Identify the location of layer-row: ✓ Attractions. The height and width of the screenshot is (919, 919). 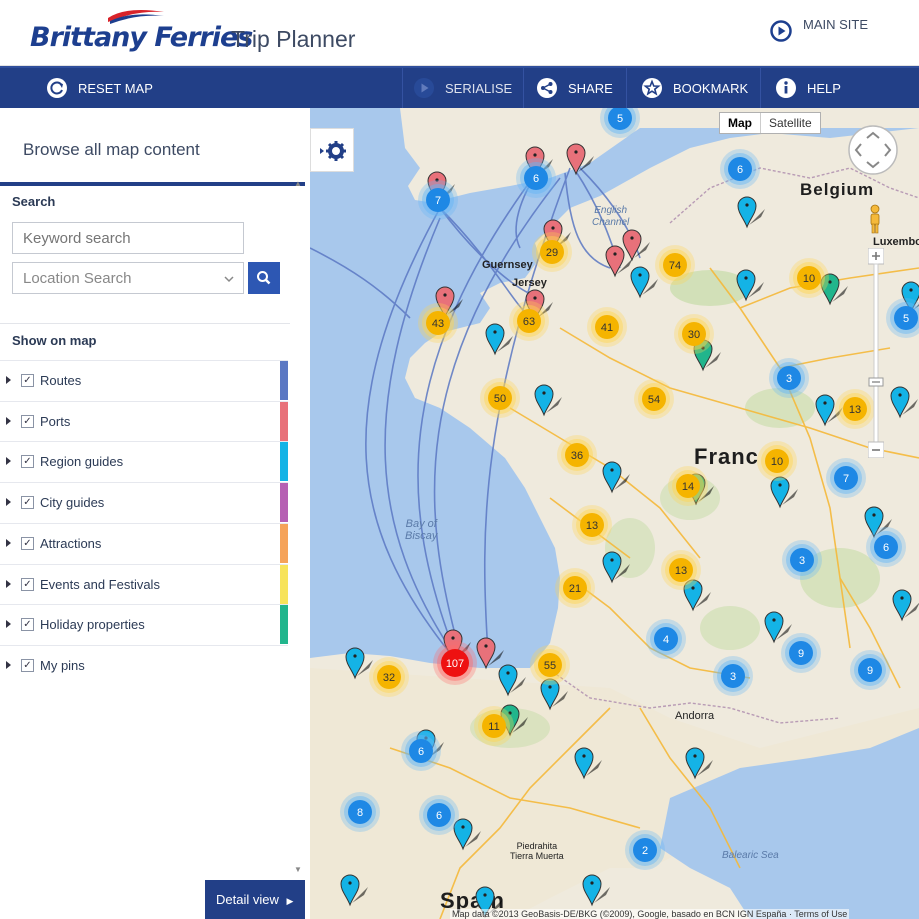
(144, 542).